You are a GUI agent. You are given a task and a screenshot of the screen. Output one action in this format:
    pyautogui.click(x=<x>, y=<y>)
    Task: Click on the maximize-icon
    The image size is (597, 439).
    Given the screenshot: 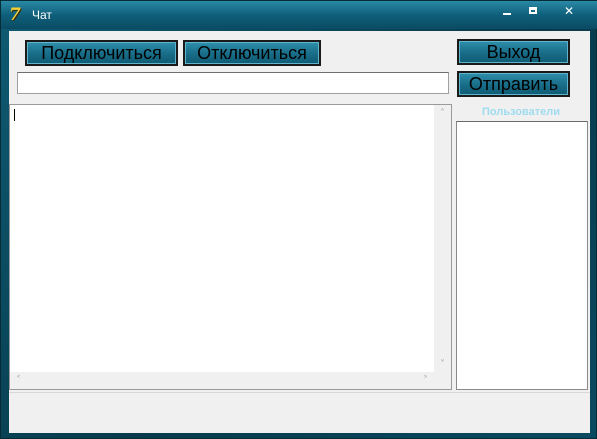 What is the action you would take?
    pyautogui.click(x=533, y=10)
    